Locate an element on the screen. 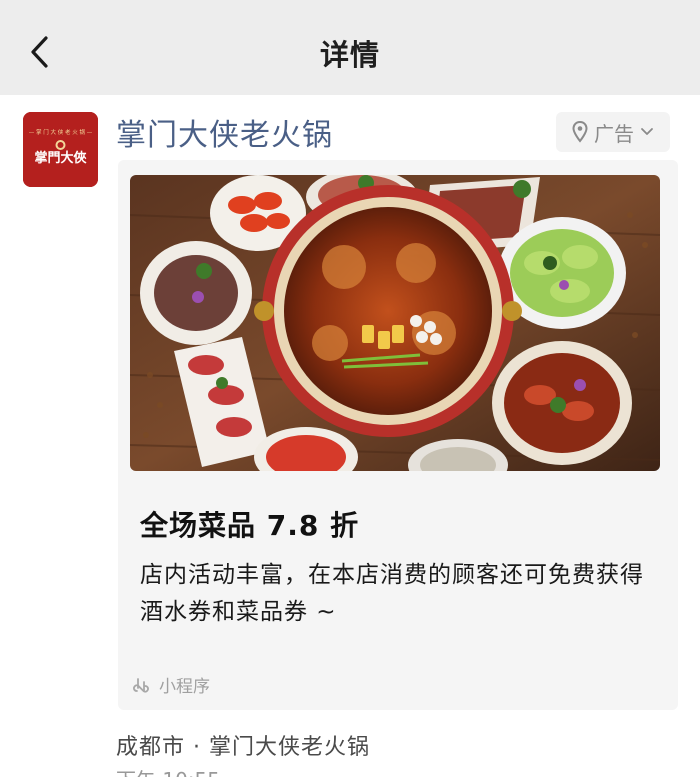 This screenshot has width=700, height=777. timestamp: 下午 10:55 is located at coordinates (168, 770).